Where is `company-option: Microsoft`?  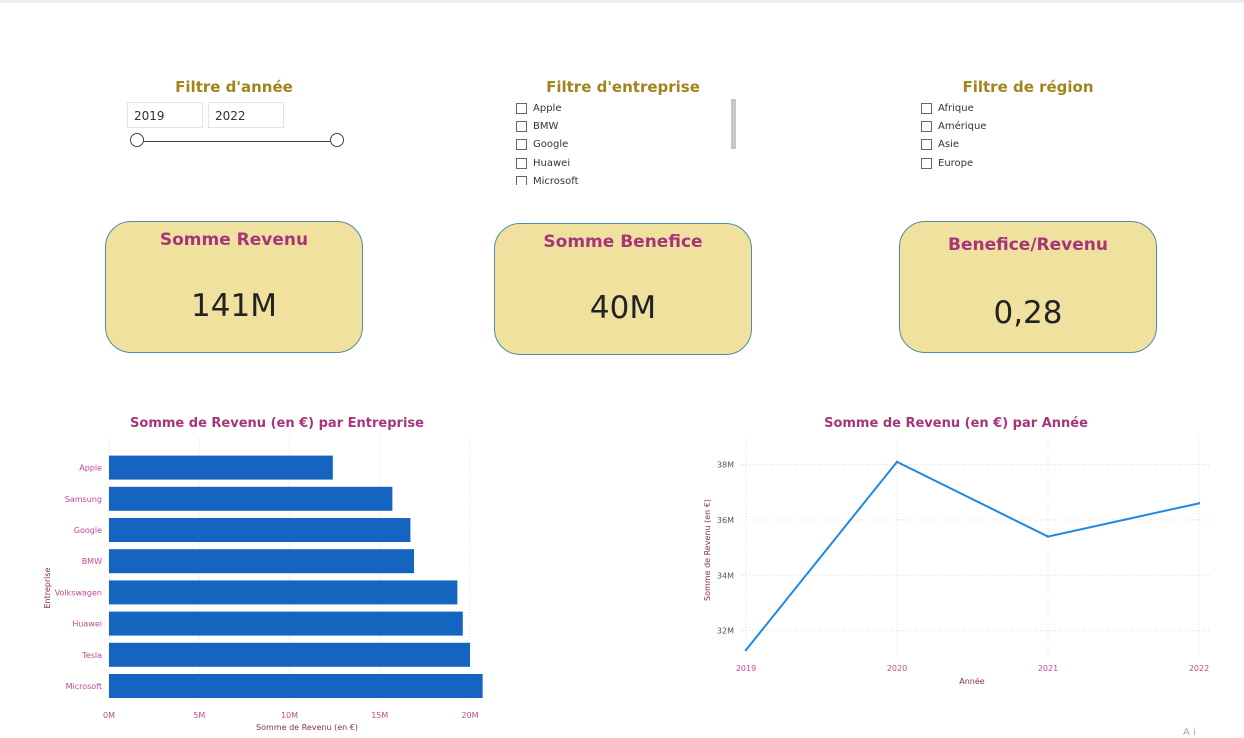 company-option: Microsoft is located at coordinates (621, 179).